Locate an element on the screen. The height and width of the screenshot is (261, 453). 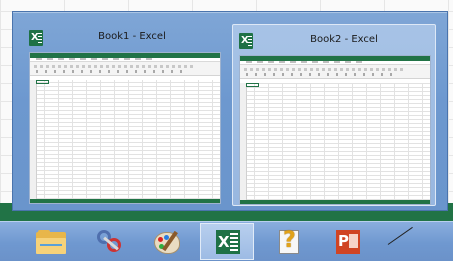
taskbar-button-file-explorer is located at coordinates (51, 241).